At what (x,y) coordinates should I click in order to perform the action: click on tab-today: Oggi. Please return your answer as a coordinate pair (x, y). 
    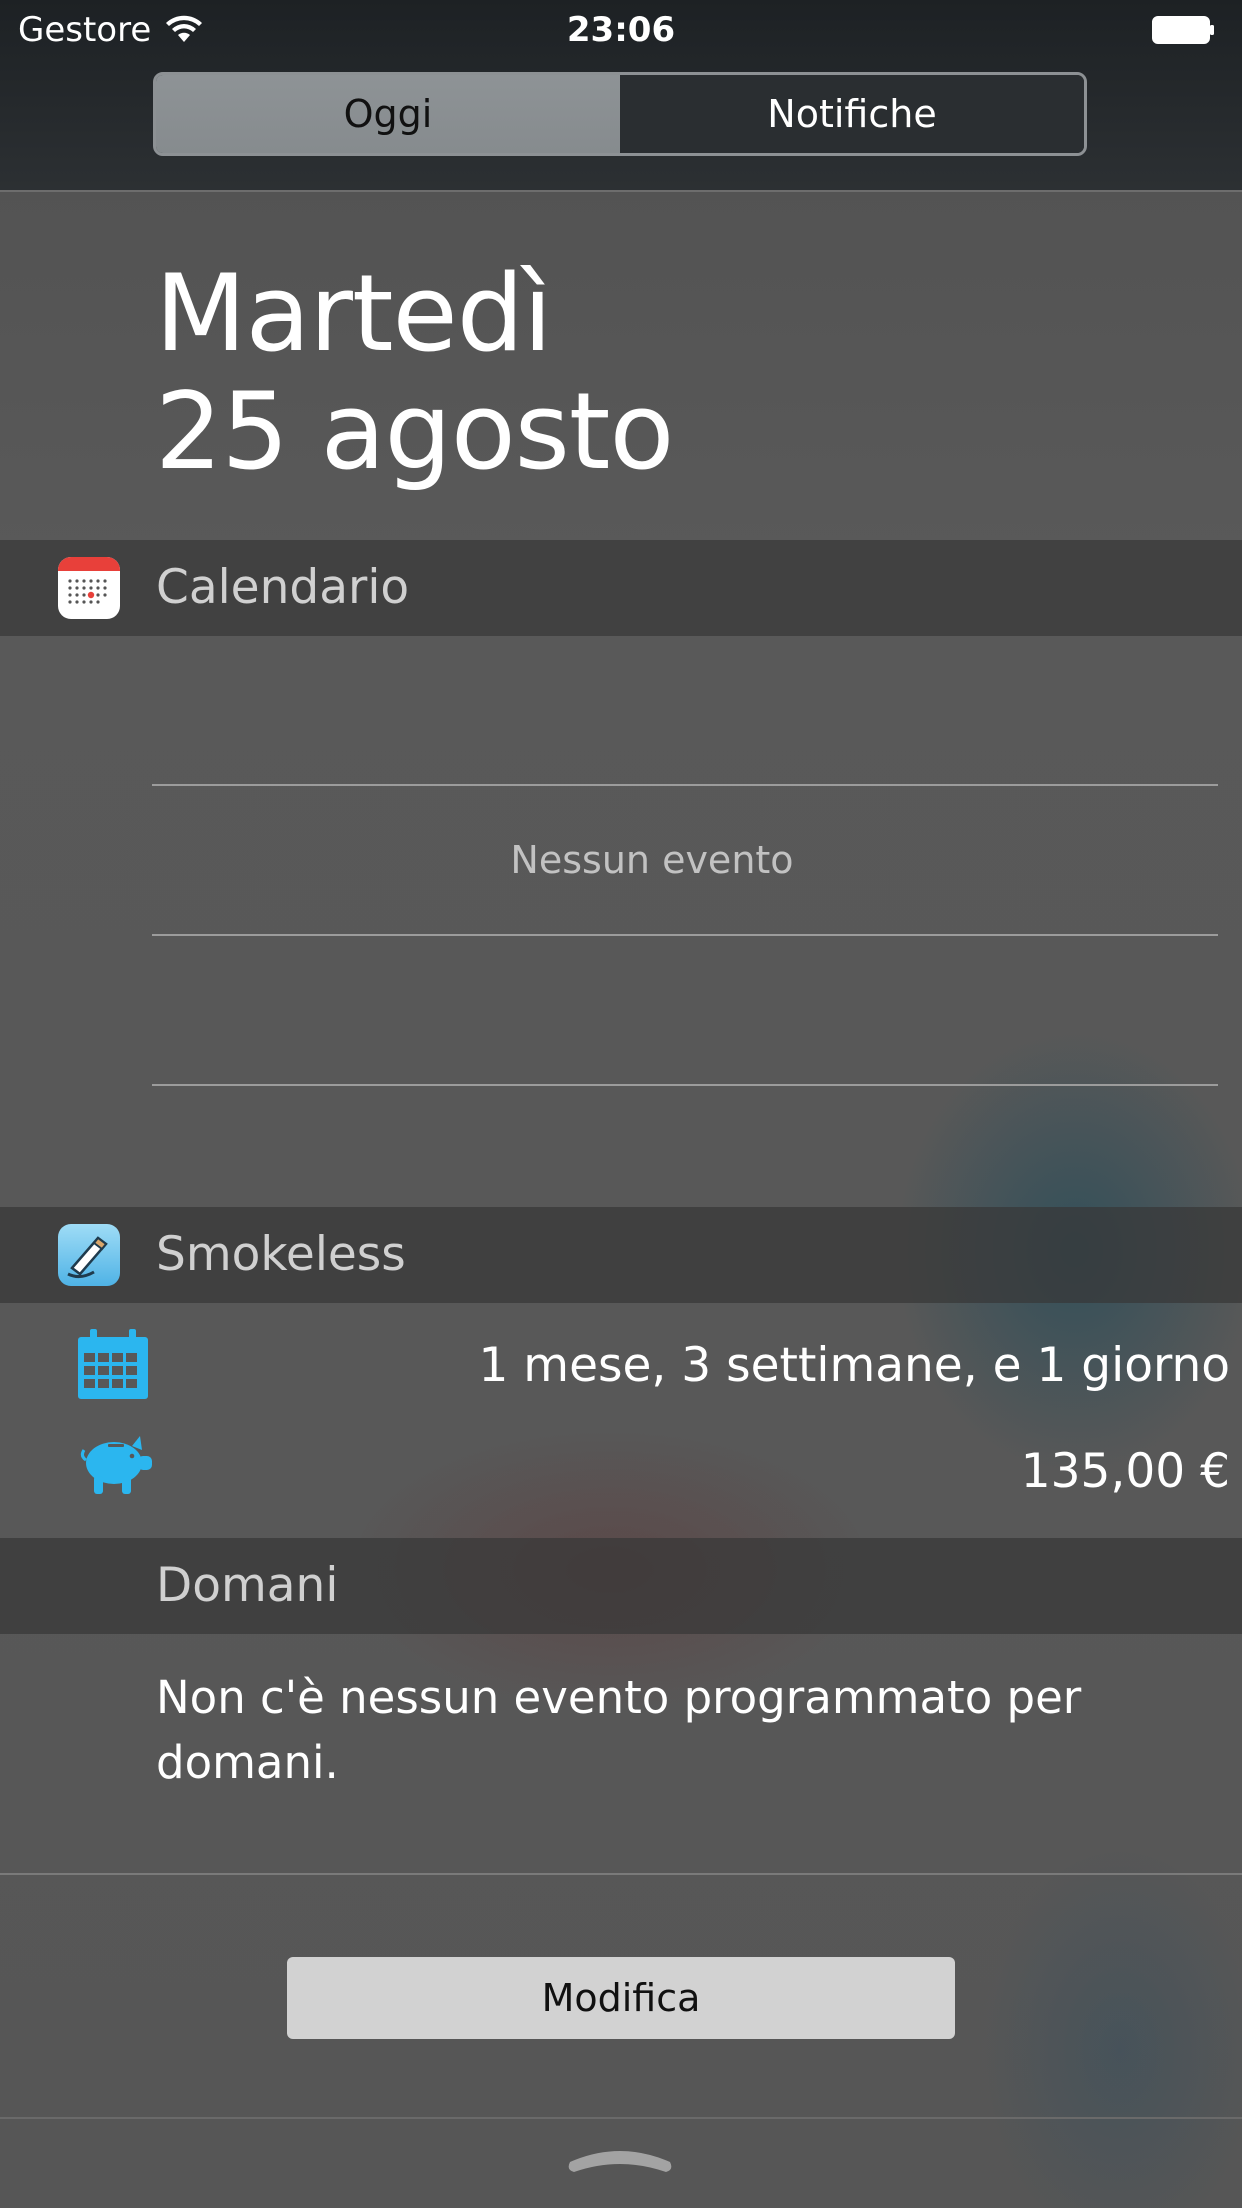
    Looking at the image, I should click on (388, 114).